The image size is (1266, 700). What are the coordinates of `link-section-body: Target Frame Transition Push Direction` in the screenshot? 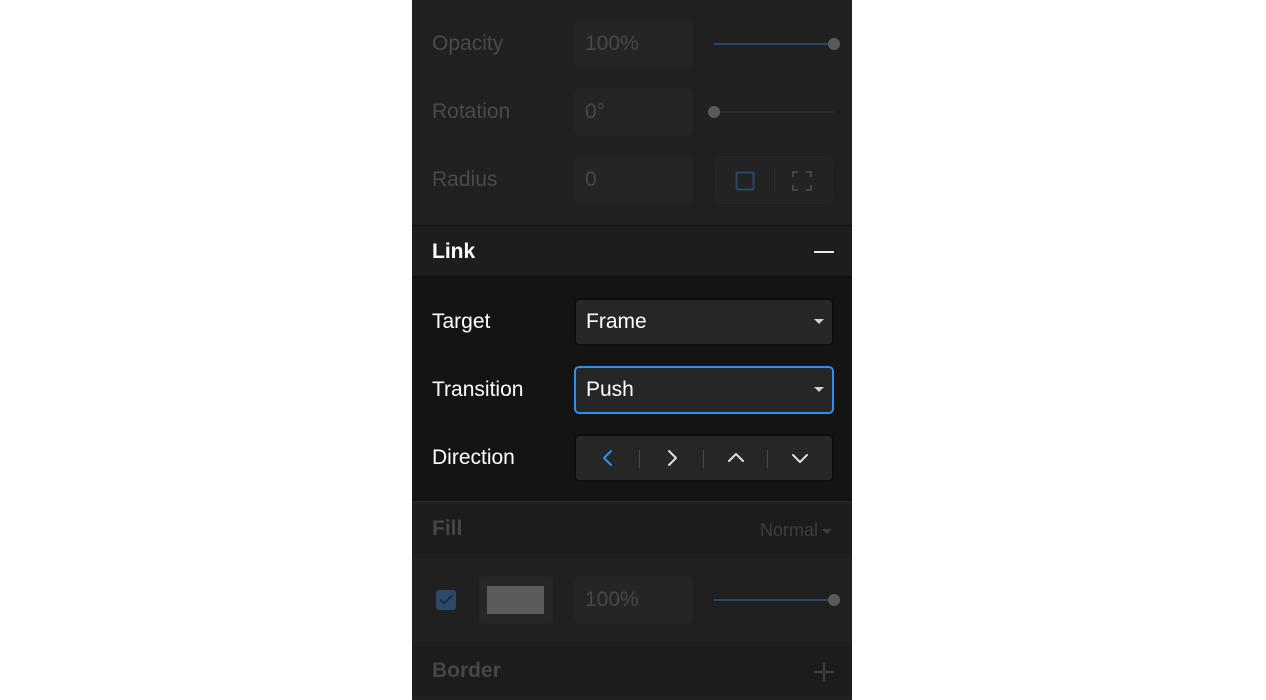 It's located at (632, 389).